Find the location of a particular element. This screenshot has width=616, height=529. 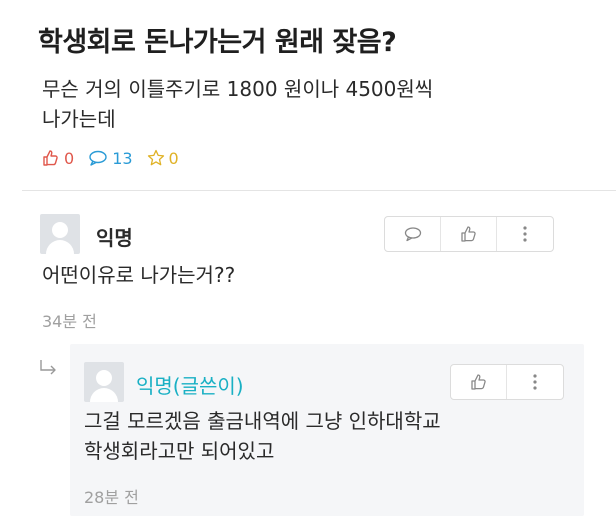

reply-more-button is located at coordinates (535, 382).